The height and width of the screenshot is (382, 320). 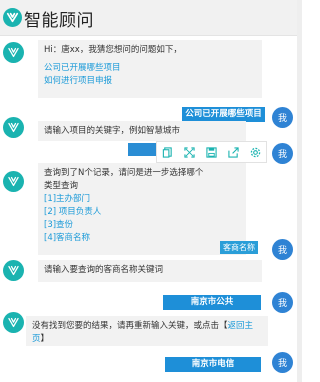 What do you see at coordinates (142, 149) in the screenshot?
I see `selection-highlight` at bounding box center [142, 149].